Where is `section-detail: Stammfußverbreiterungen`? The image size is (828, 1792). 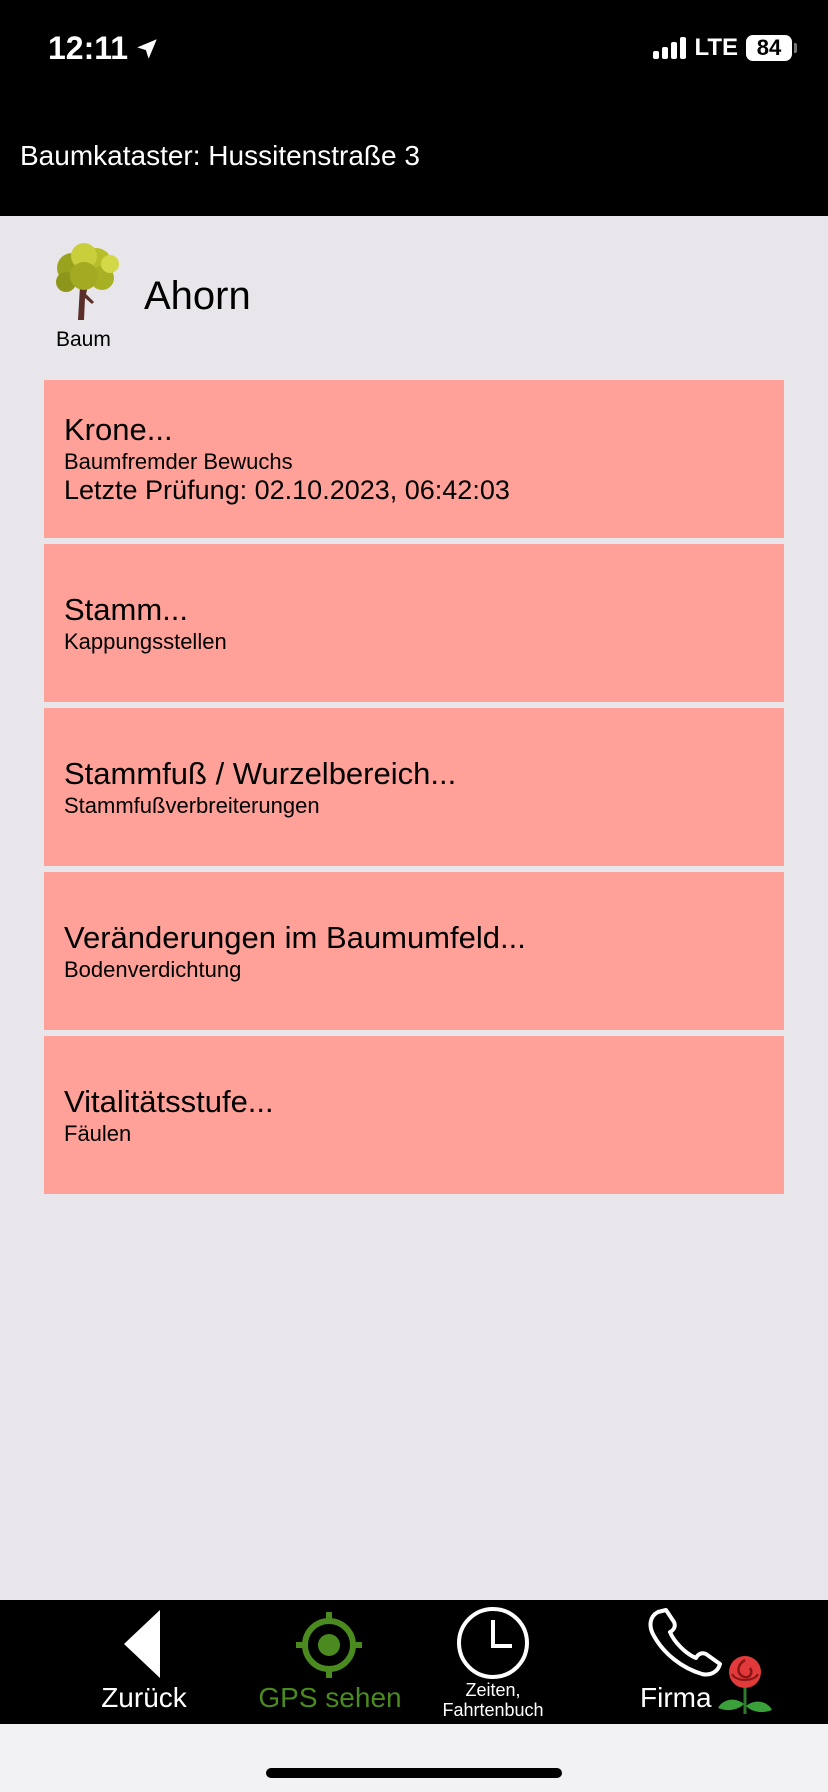
section-detail: Stammfußverbreiterungen is located at coordinates (192, 805).